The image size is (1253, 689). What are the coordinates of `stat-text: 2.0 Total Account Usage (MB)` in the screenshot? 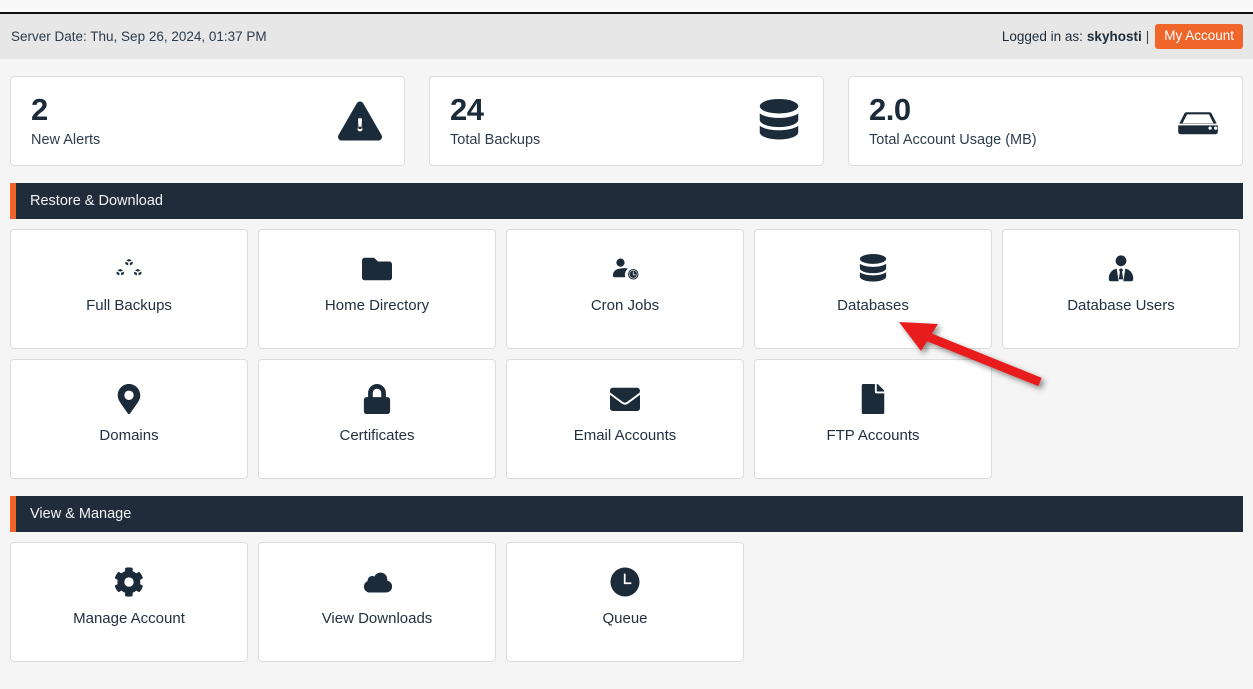 It's located at (953, 121).